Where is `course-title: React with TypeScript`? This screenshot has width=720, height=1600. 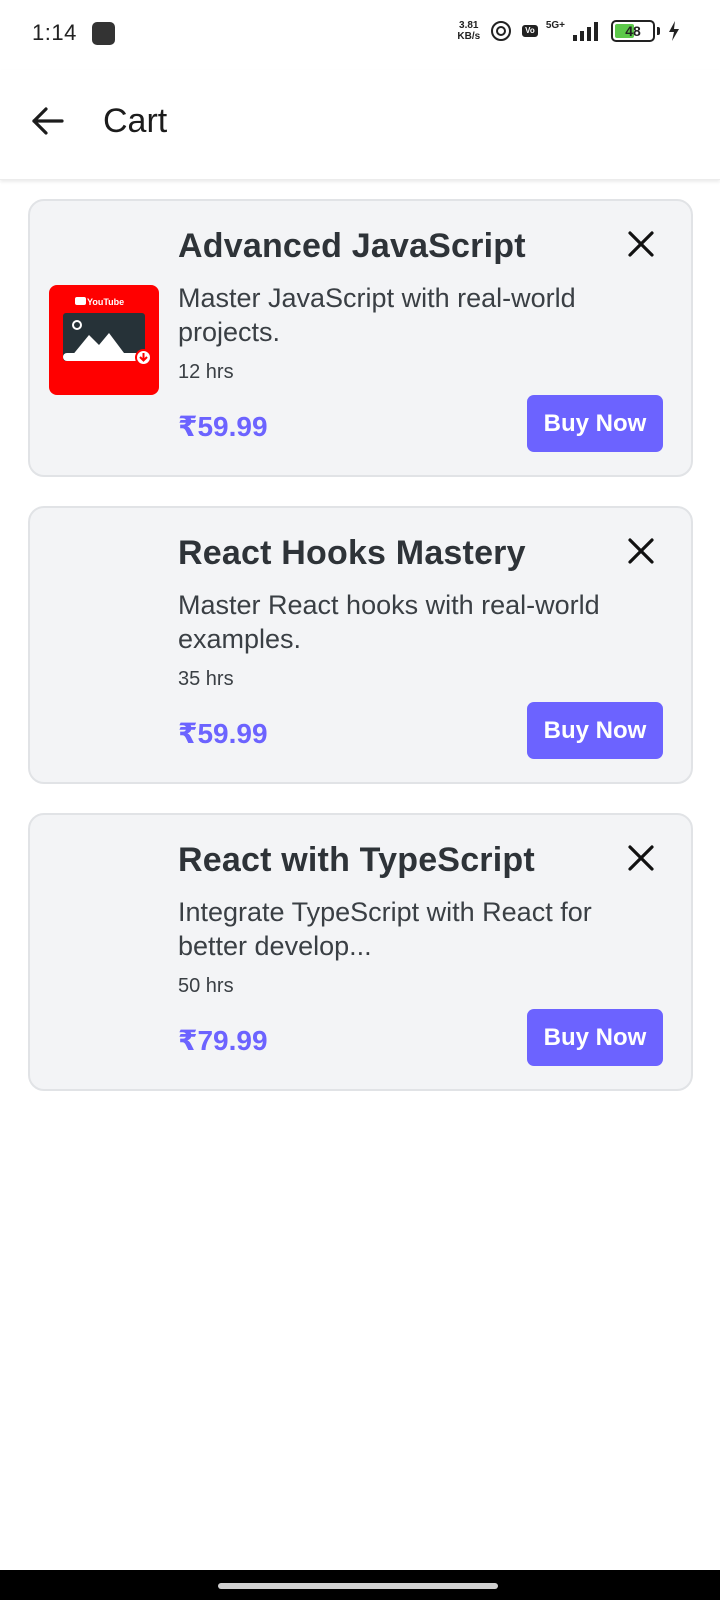 course-title: React with TypeScript is located at coordinates (356, 860).